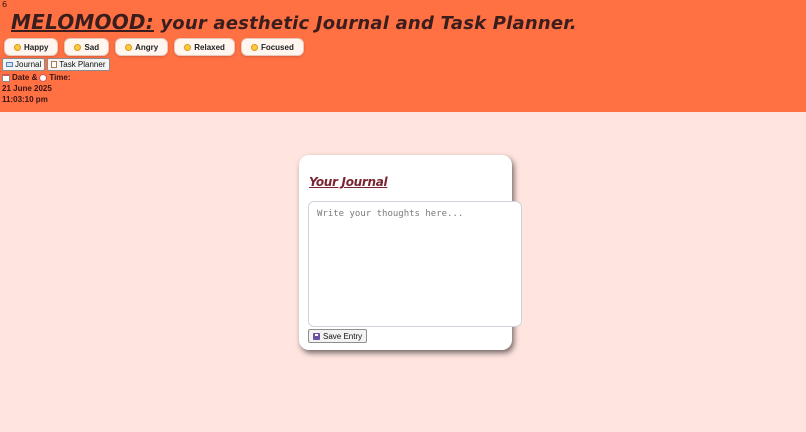 The height and width of the screenshot is (432, 806). I want to click on save-entry-label: Save Entry, so click(343, 336).